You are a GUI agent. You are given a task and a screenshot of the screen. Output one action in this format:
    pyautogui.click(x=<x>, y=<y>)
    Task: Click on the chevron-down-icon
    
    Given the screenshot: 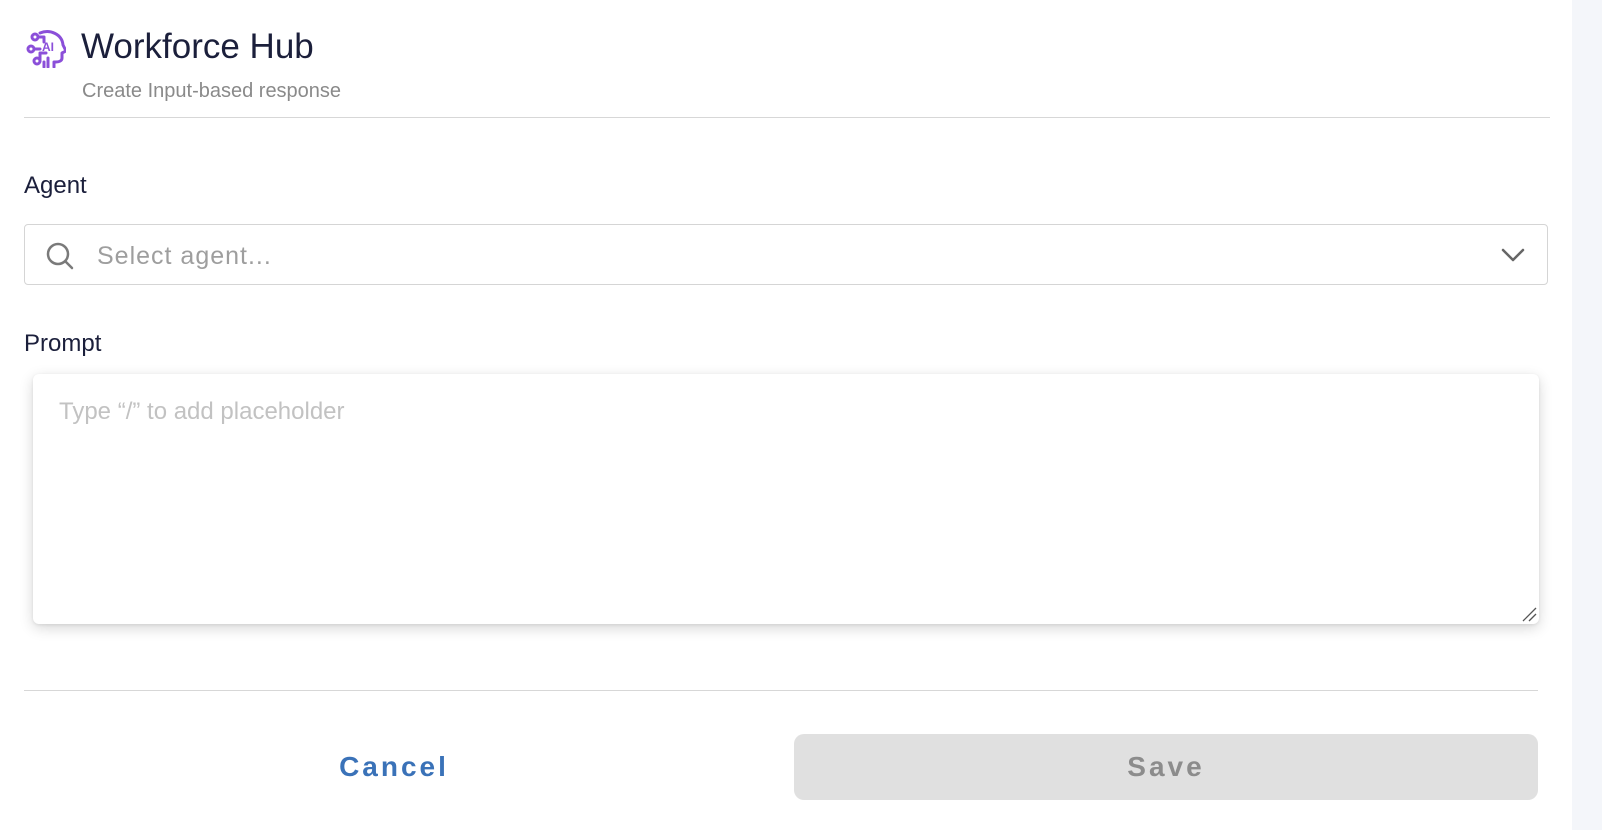 What is the action you would take?
    pyautogui.click(x=1513, y=255)
    